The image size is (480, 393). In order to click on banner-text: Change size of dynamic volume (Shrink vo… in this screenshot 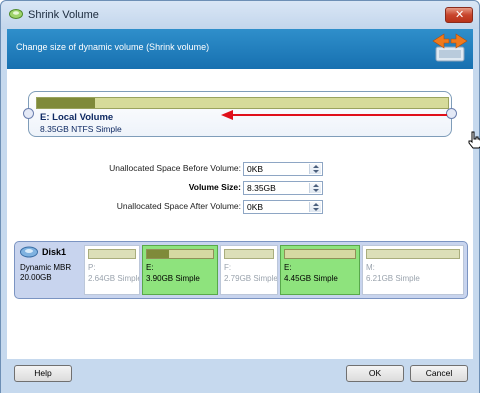, I will do `click(113, 47)`.